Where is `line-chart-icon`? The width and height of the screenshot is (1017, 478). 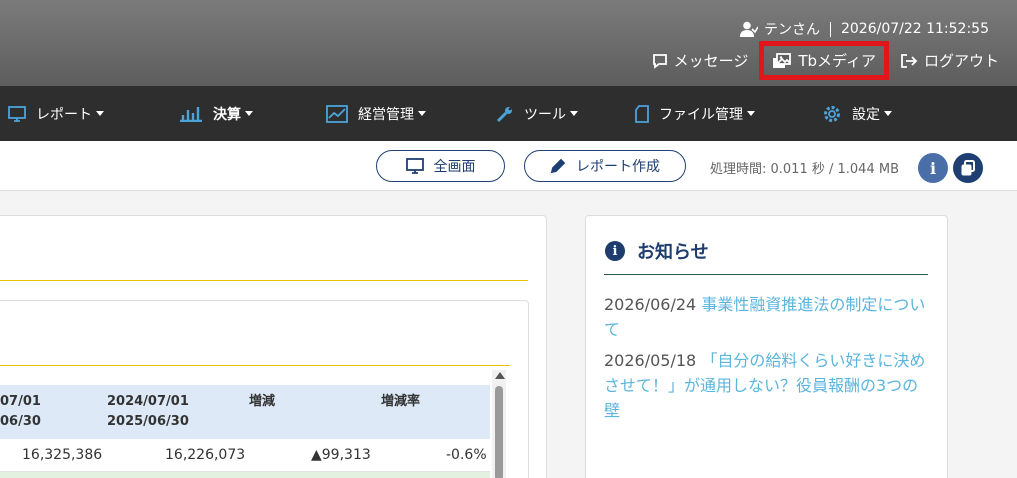 line-chart-icon is located at coordinates (337, 113).